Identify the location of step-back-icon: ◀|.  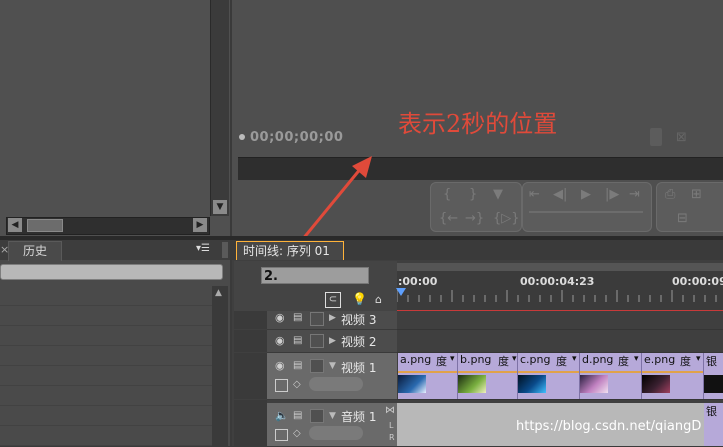
(560, 194).